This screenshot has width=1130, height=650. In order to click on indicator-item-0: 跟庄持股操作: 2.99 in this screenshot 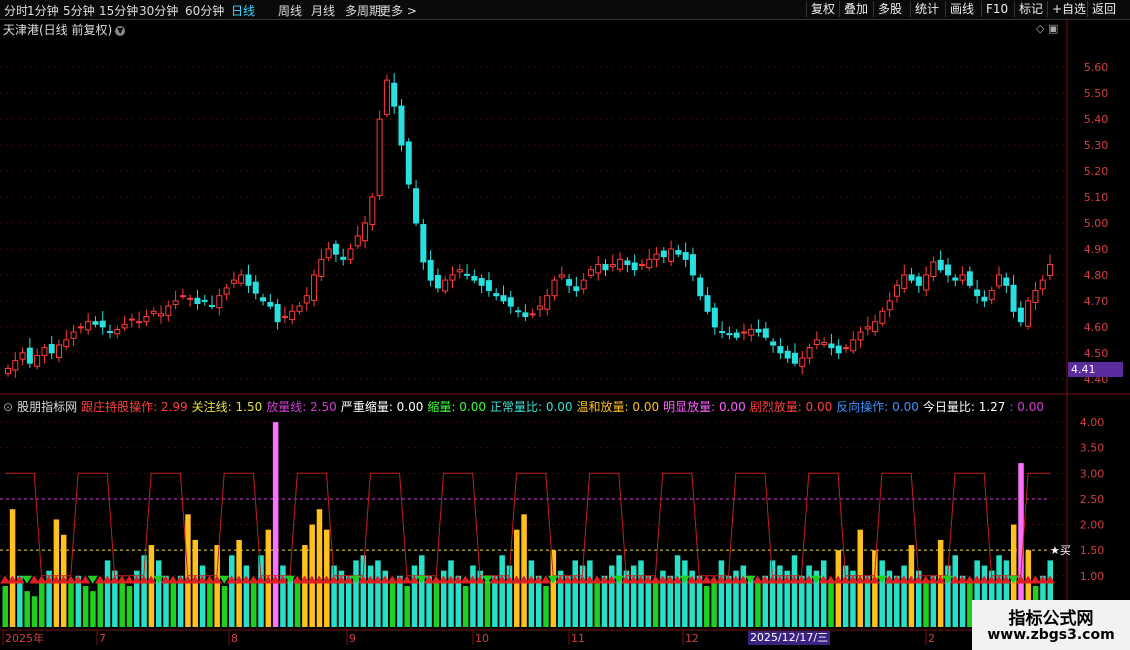, I will do `click(134, 407)`.